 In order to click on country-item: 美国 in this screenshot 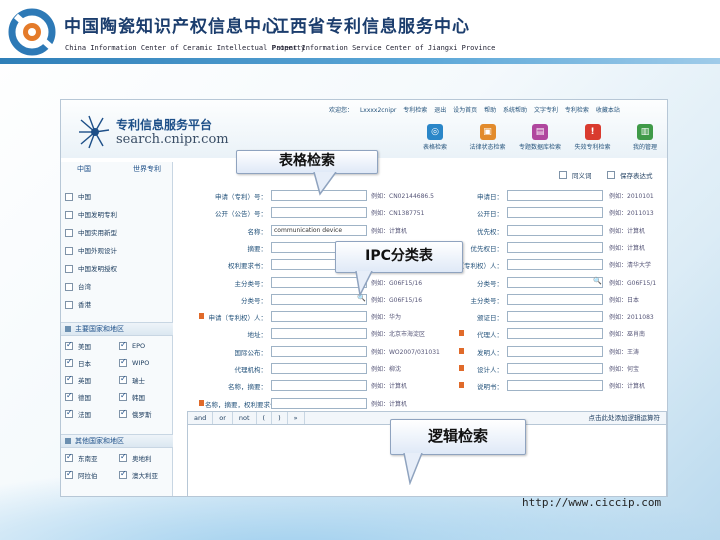, I will do `click(78, 346)`.